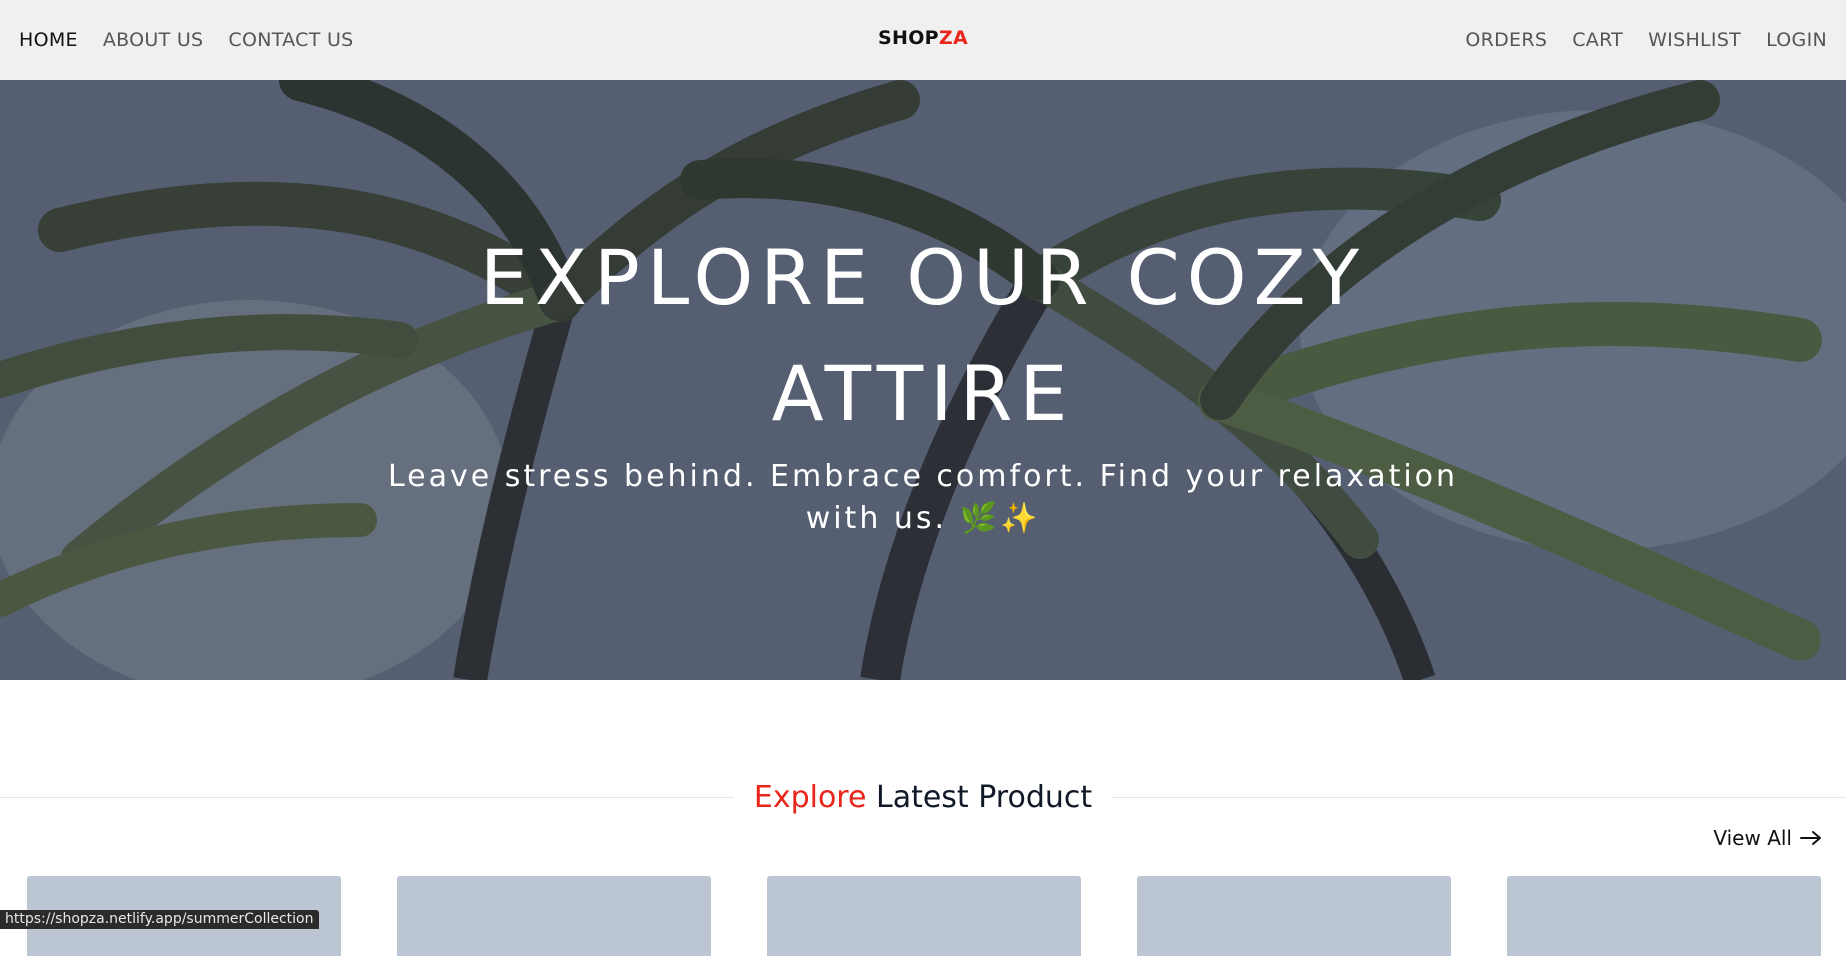 The height and width of the screenshot is (956, 1846). I want to click on section-title-rest: Latest Product, so click(979, 797).